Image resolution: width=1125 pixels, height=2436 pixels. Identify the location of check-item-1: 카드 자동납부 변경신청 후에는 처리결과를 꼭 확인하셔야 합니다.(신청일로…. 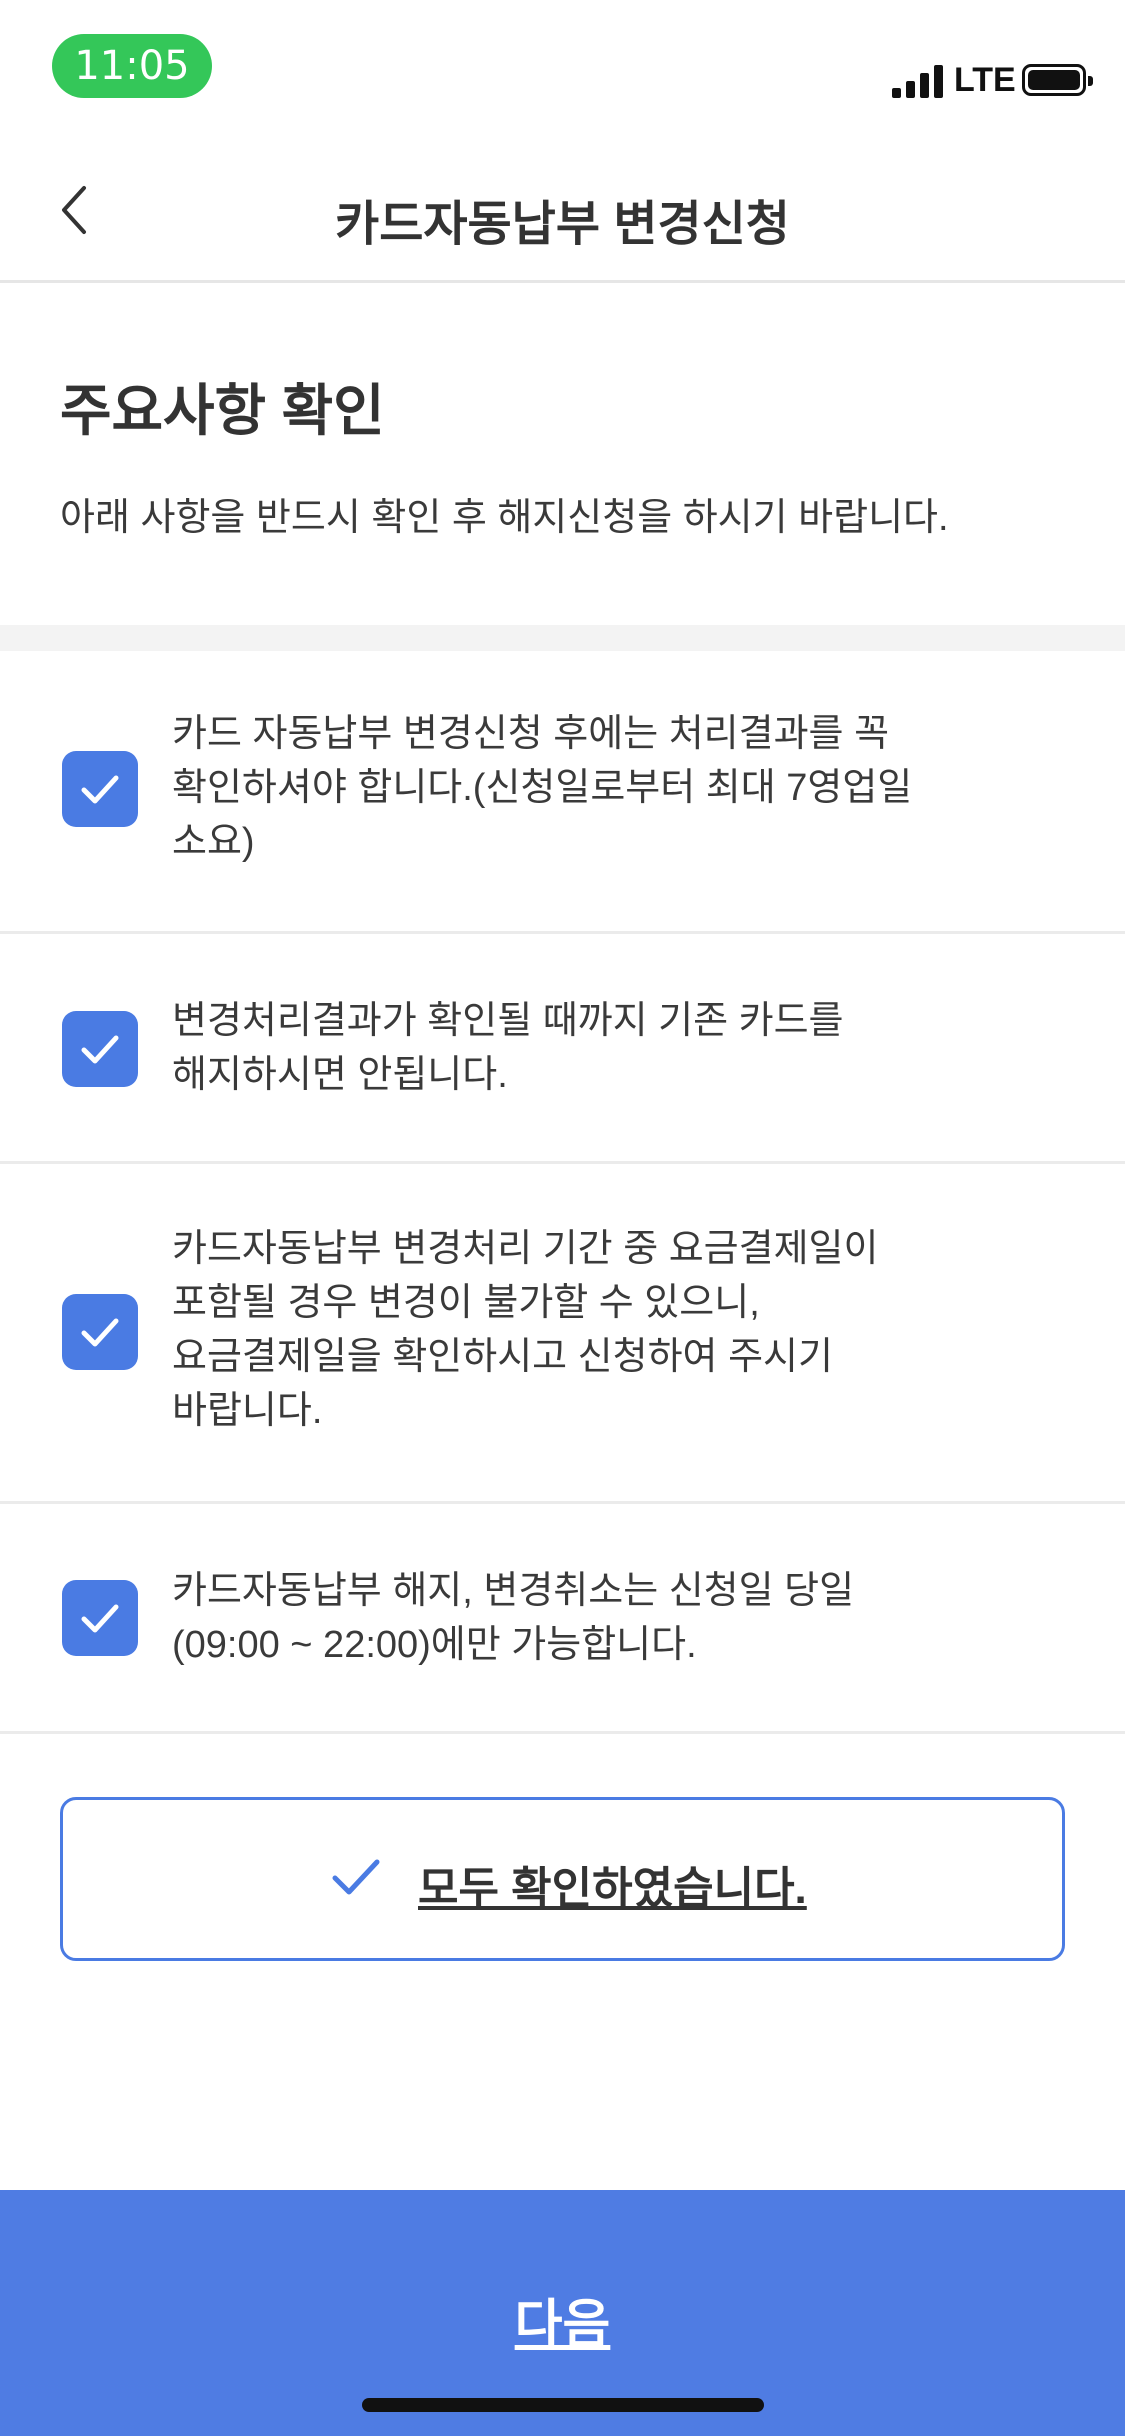
(562, 792).